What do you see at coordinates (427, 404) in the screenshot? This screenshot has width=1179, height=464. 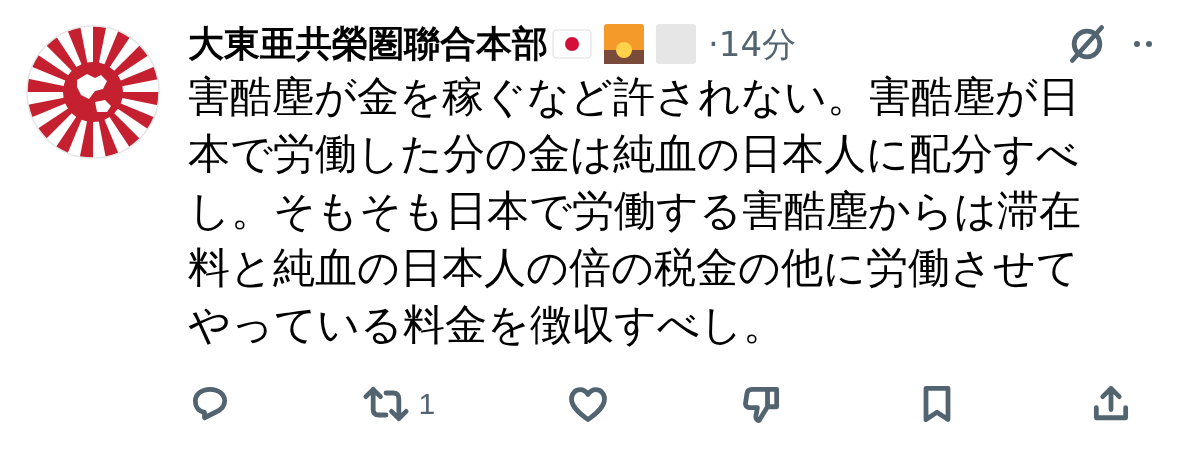 I see `repost-count: 1` at bounding box center [427, 404].